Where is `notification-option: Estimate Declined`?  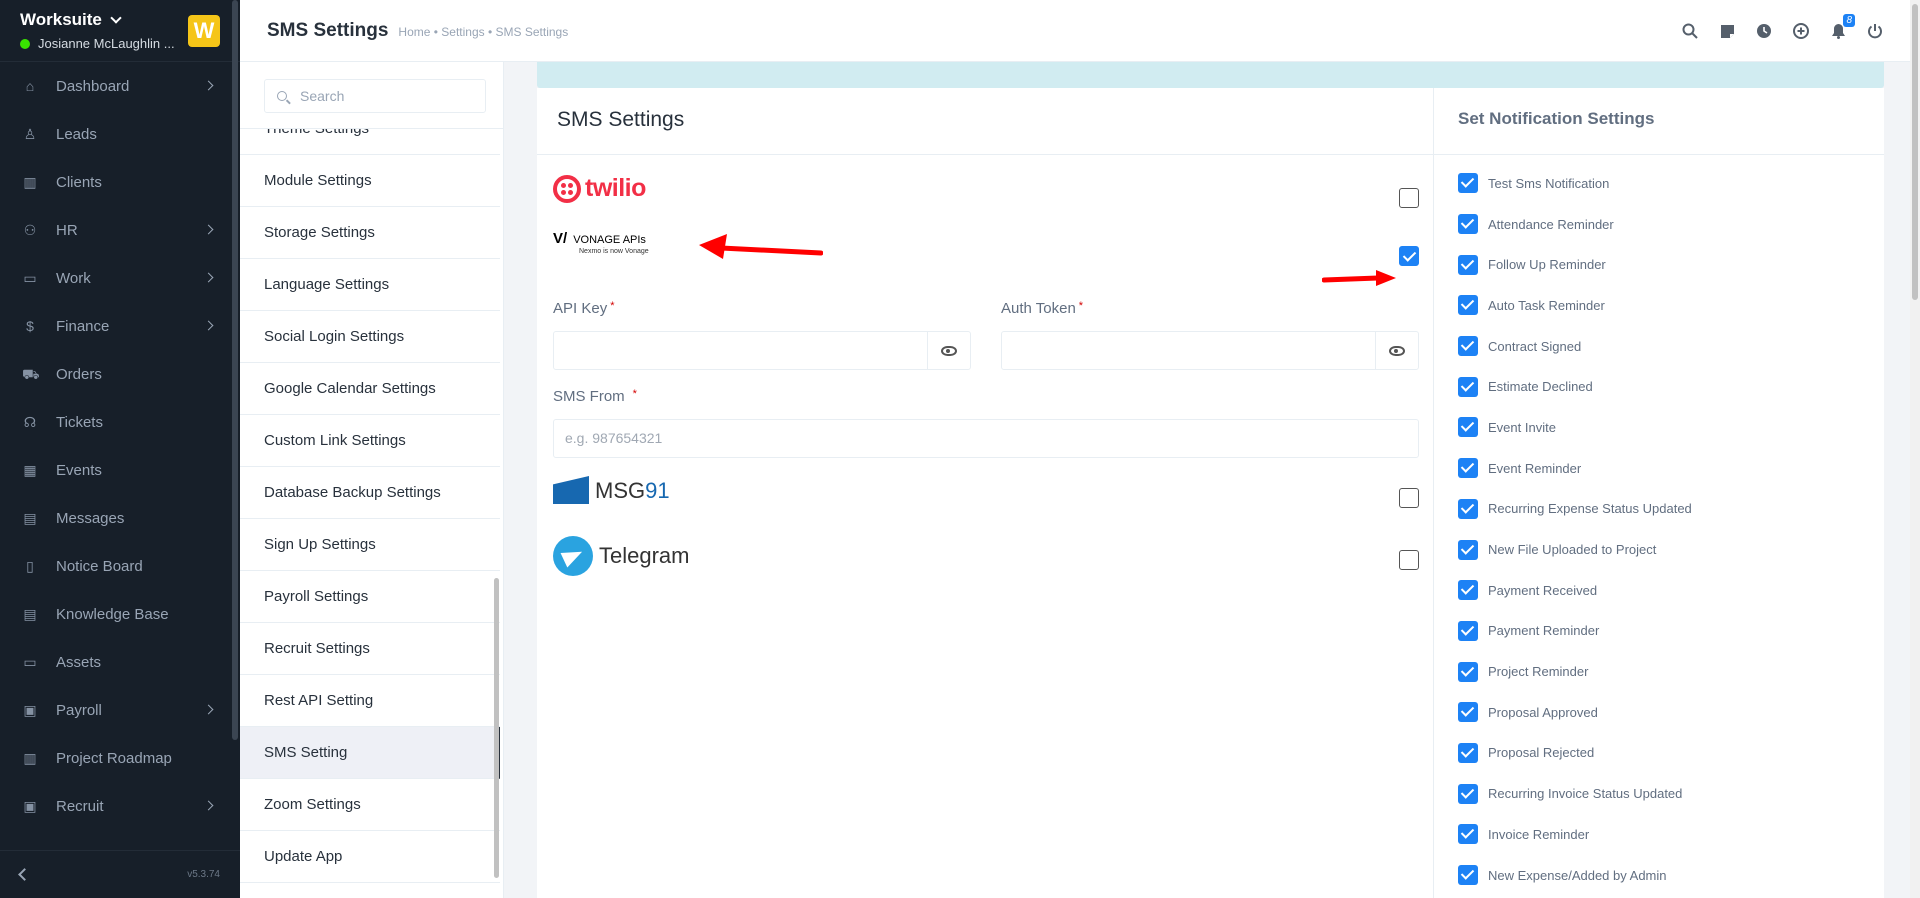 notification-option: Estimate Declined is located at coordinates (1671, 386).